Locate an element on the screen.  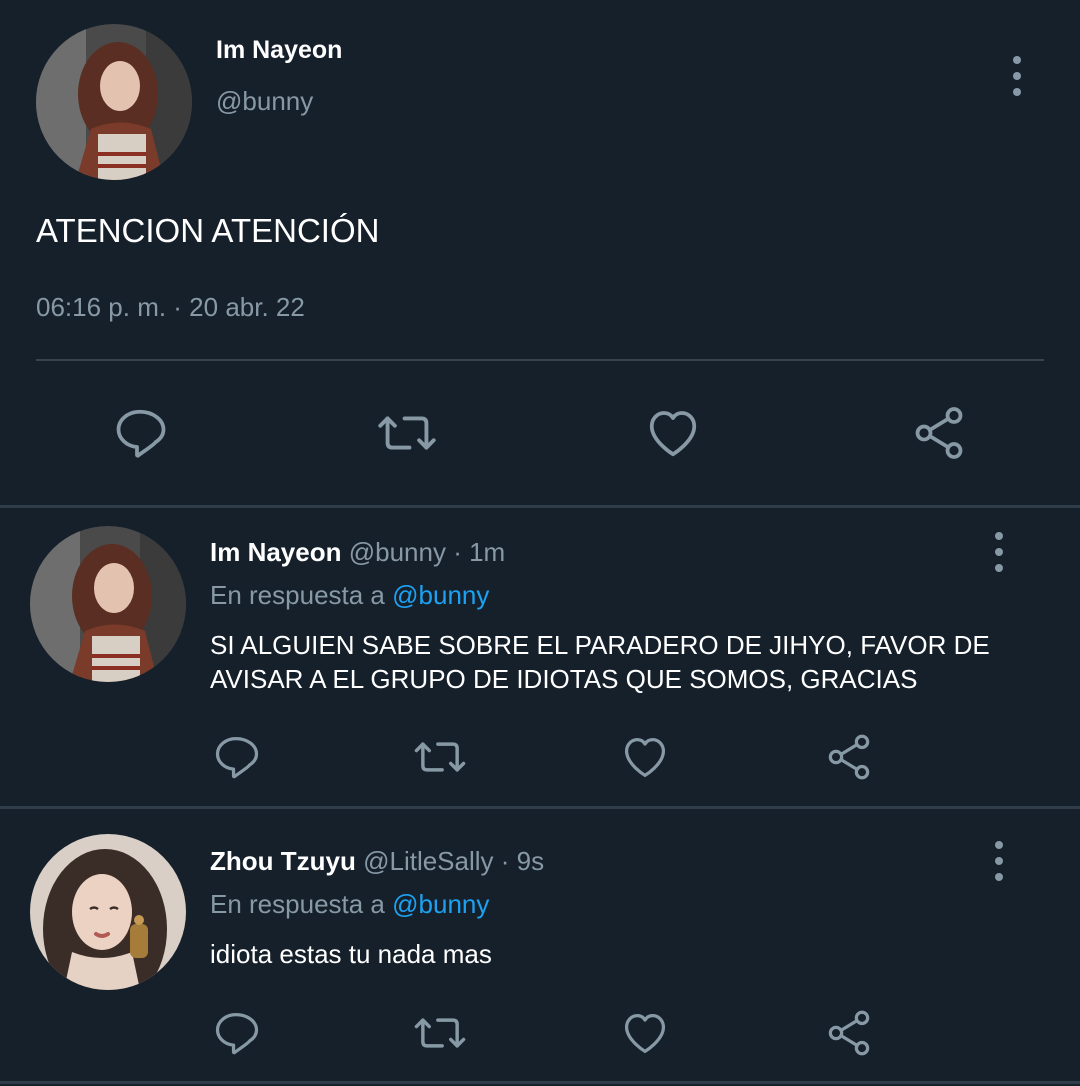
tweet-text: idiota estas tu nada mas is located at coordinates (351, 954).